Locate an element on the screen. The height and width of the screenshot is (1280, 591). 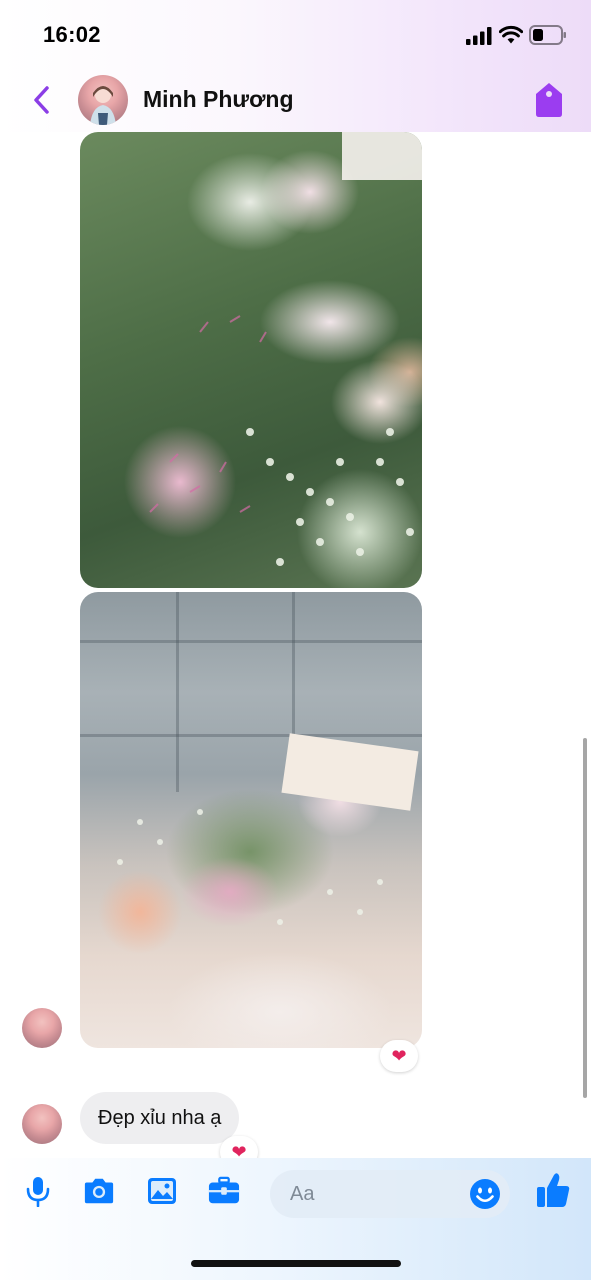
microphone-icon is located at coordinates (38, 1191).